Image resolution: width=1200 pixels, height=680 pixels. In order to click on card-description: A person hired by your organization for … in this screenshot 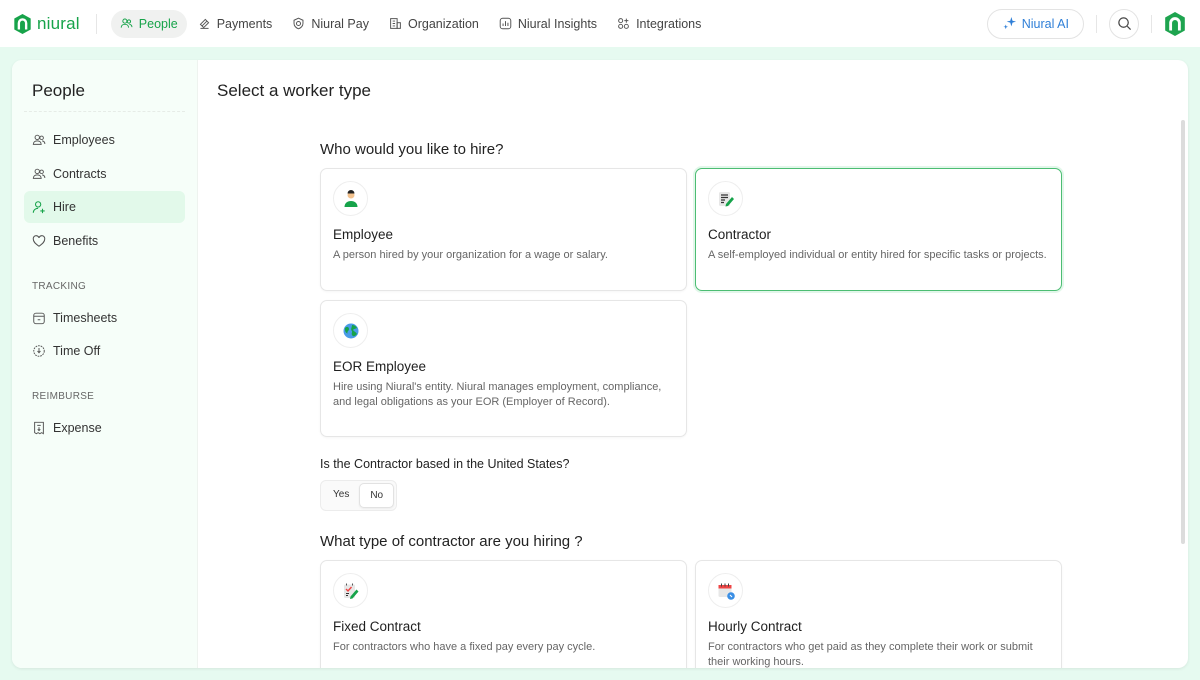, I will do `click(470, 255)`.